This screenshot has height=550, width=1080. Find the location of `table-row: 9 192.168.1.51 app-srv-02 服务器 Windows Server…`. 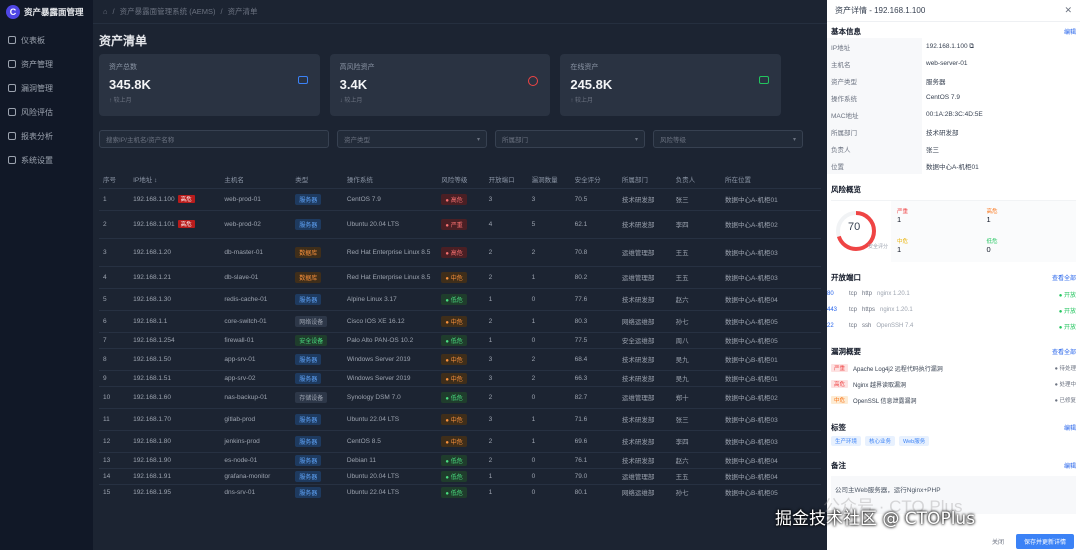

table-row: 9 192.168.1.51 app-srv-02 服务器 Windows Server… is located at coordinates (460, 378).